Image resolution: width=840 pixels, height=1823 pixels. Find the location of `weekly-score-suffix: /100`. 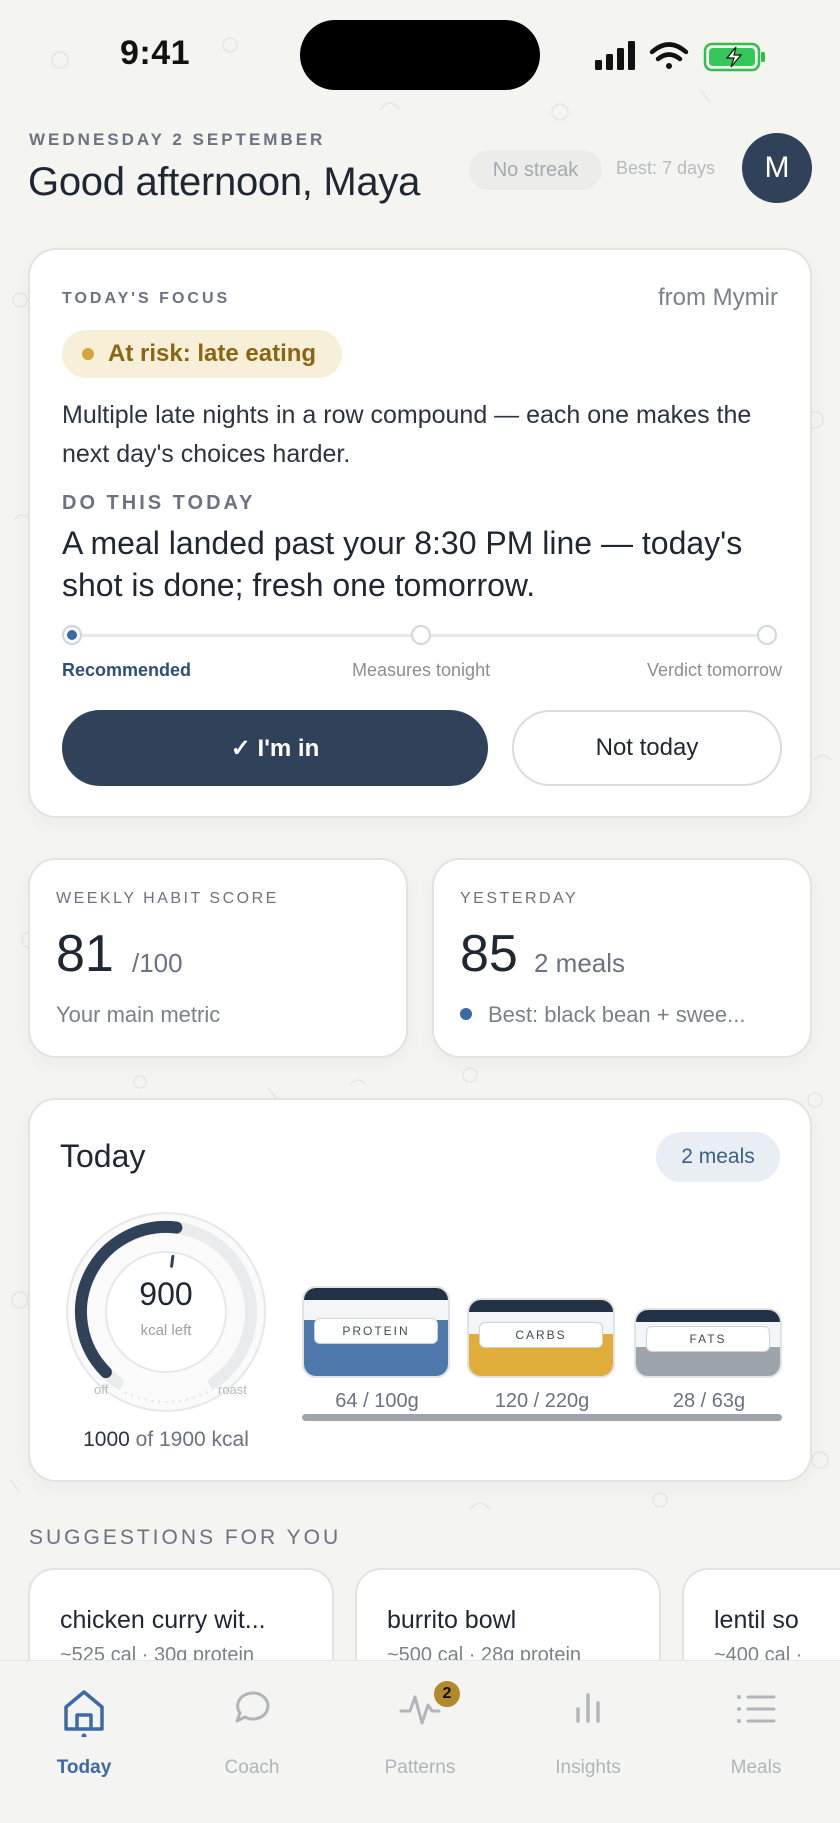

weekly-score-suffix: /100 is located at coordinates (157, 963).